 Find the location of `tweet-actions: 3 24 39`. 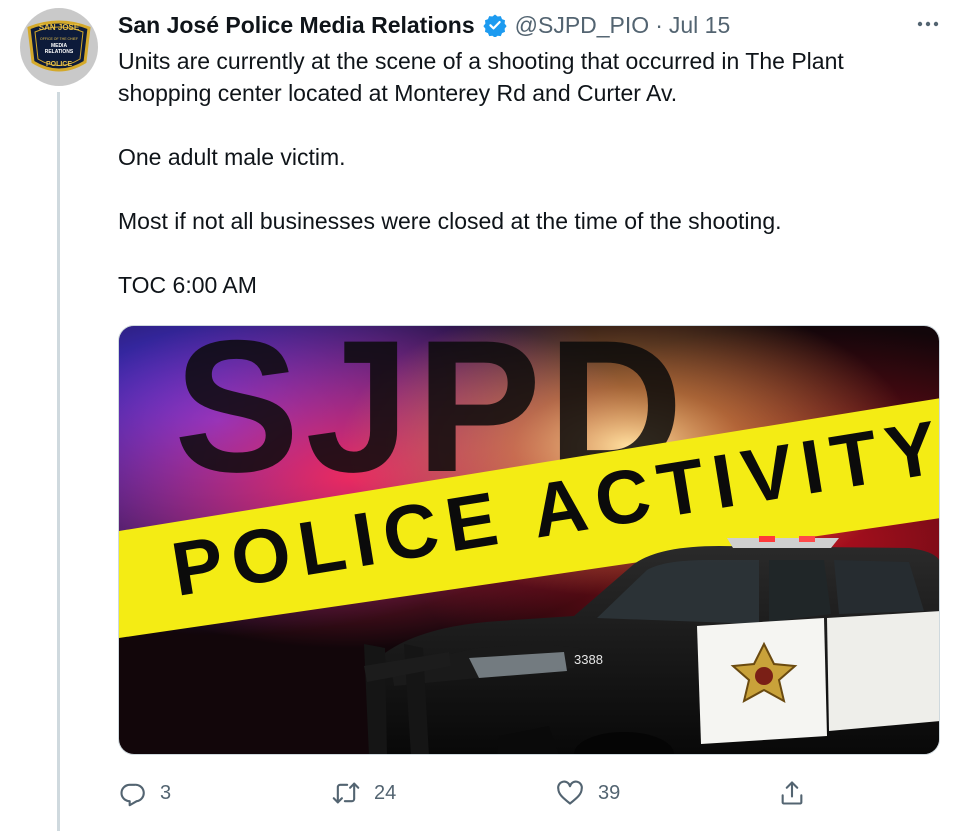

tweet-actions: 3 24 39 is located at coordinates (468, 793).